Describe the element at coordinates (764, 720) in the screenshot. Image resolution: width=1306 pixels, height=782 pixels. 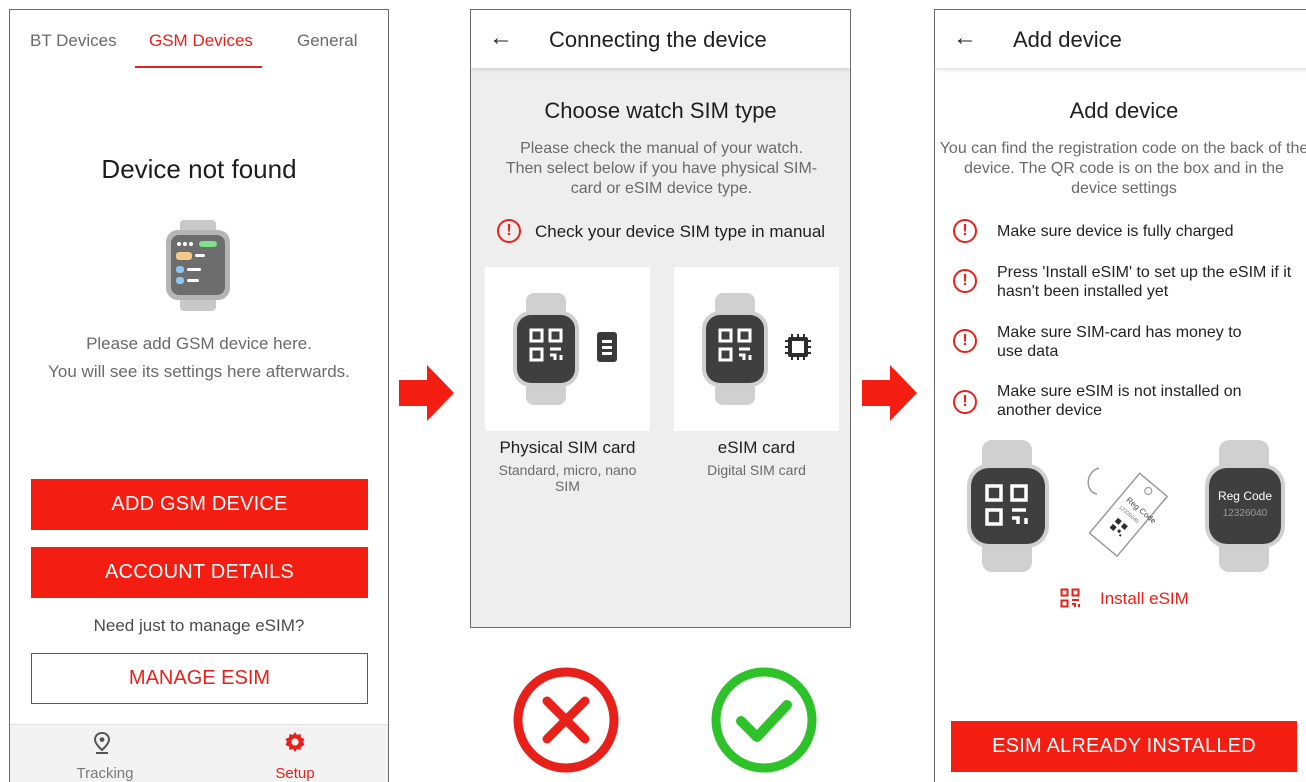
I see `correct-check-icon` at that location.